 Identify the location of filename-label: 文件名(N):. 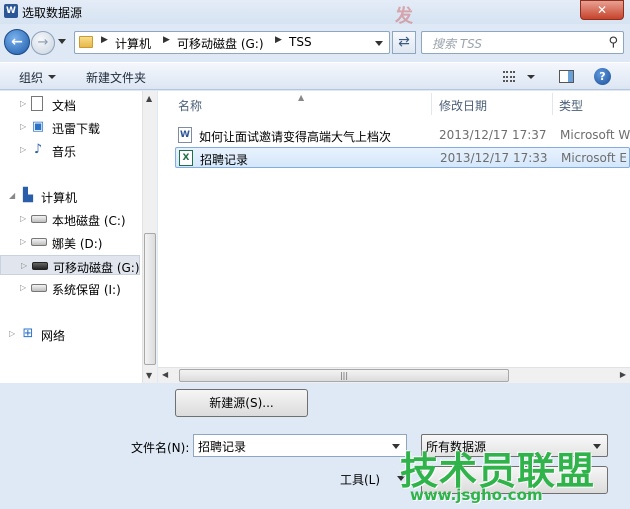
(160, 448).